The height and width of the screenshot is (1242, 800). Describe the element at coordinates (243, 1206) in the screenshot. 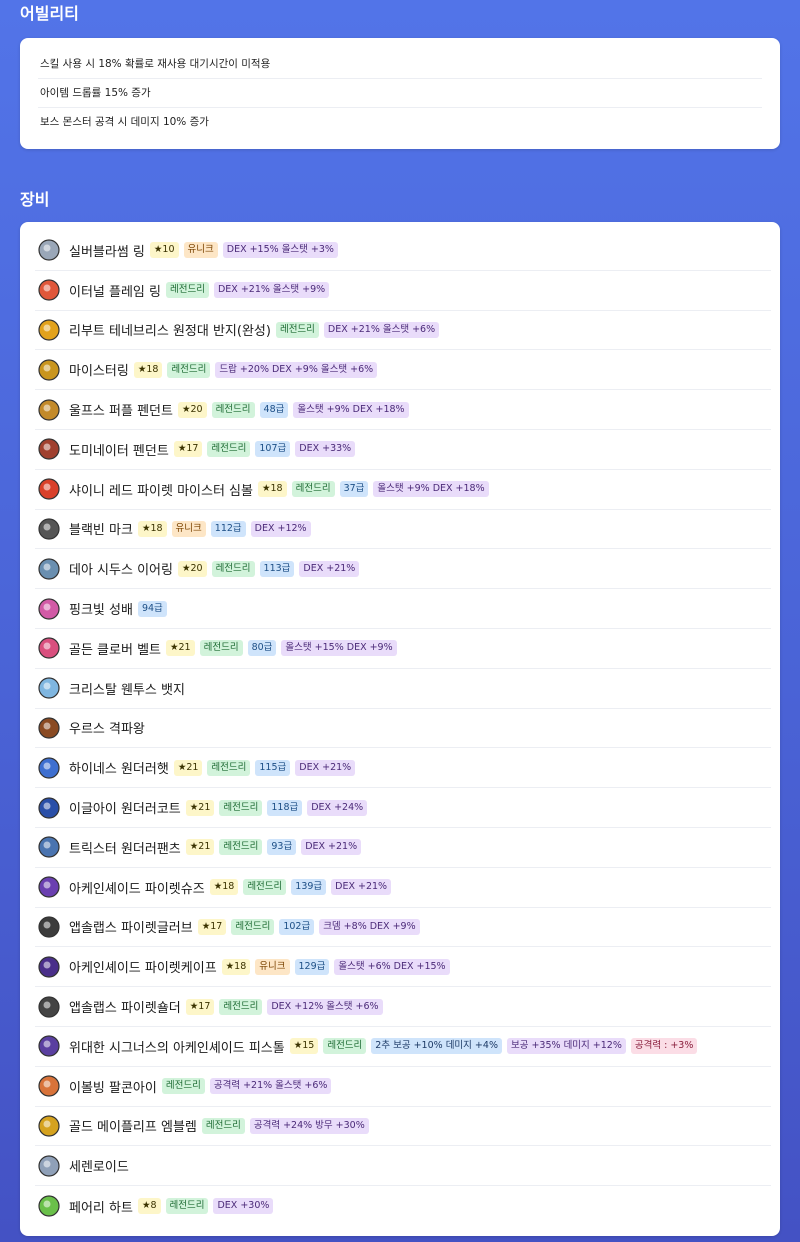

I see `opt-tag: DEX +30%` at that location.